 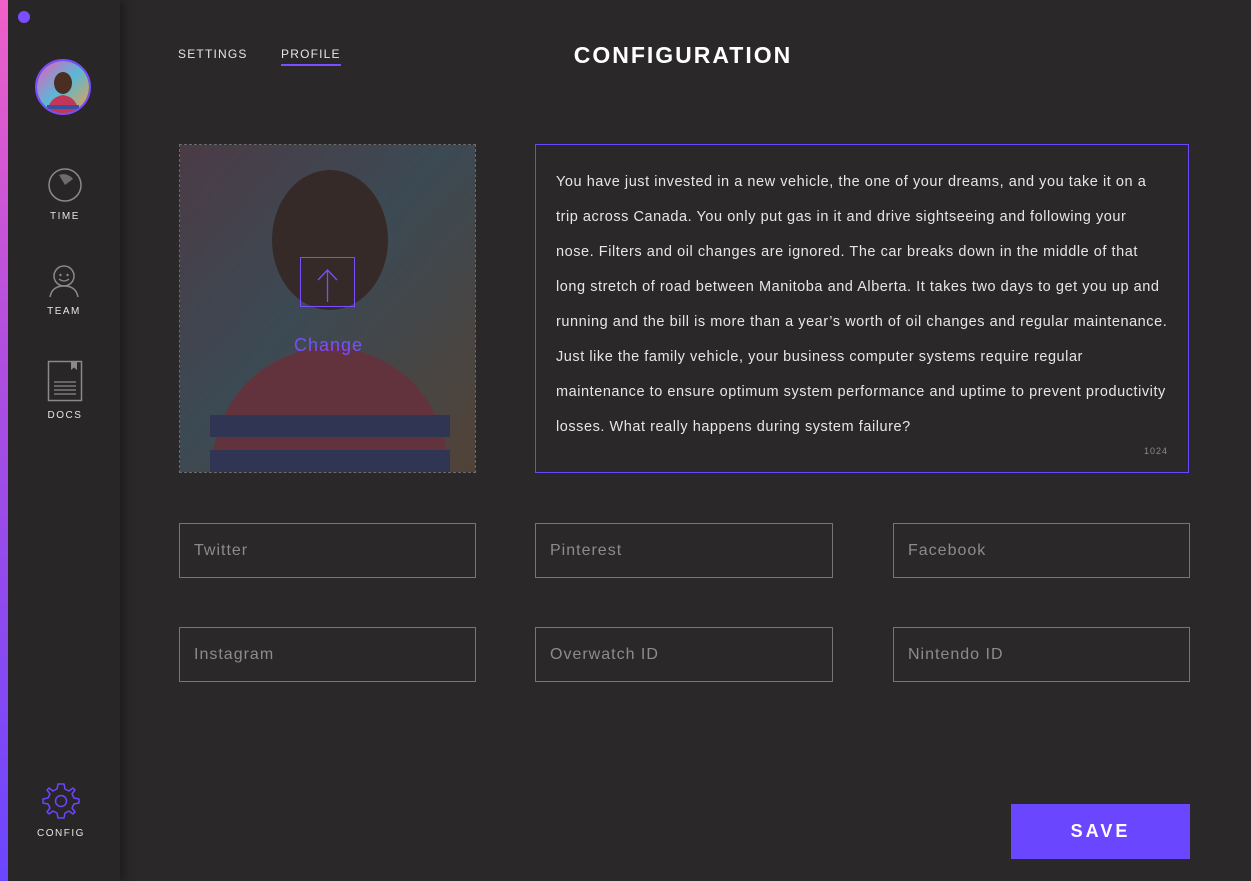 I want to click on timer-icon, so click(x=65, y=185).